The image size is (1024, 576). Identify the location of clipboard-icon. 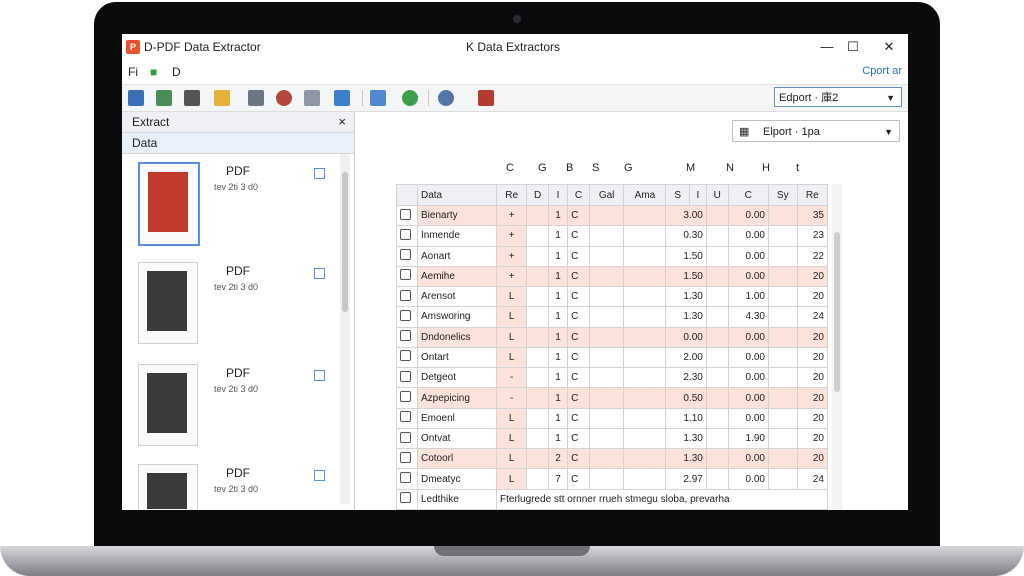
(222, 98).